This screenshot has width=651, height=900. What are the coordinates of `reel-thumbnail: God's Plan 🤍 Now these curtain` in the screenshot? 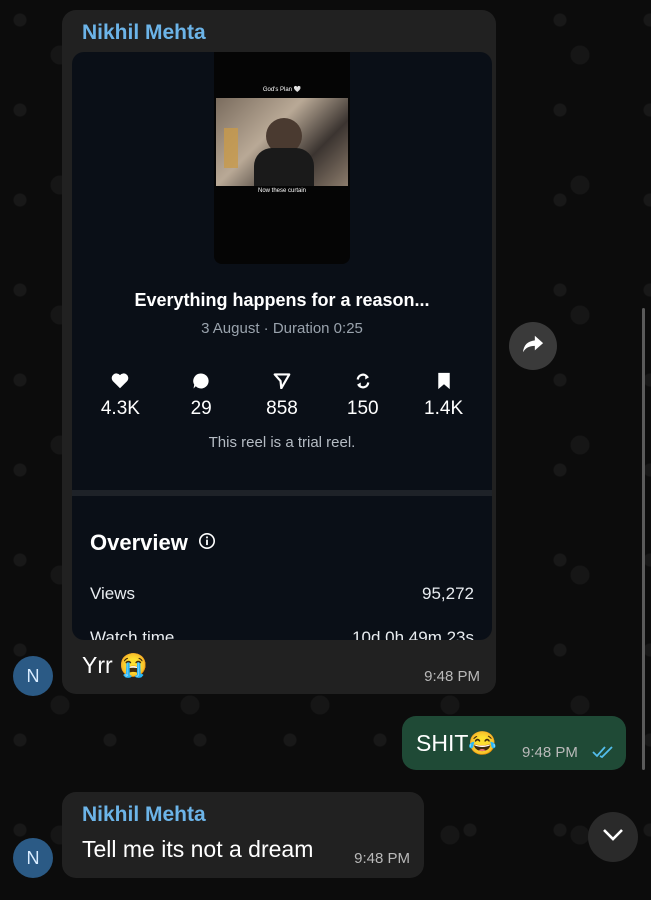 It's located at (282, 158).